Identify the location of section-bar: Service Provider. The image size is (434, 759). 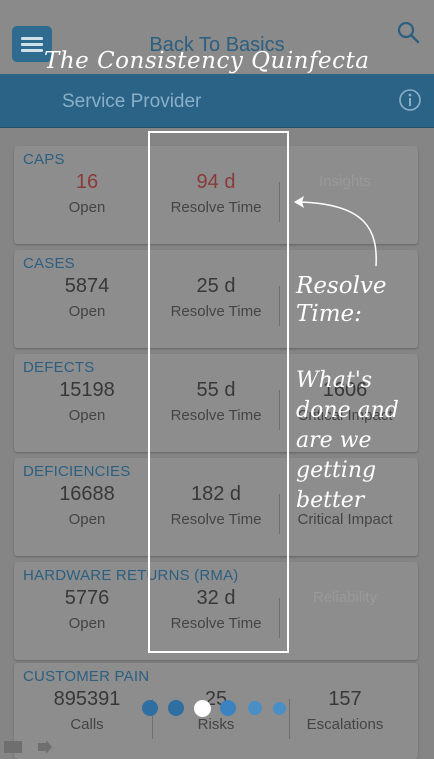
(217, 101).